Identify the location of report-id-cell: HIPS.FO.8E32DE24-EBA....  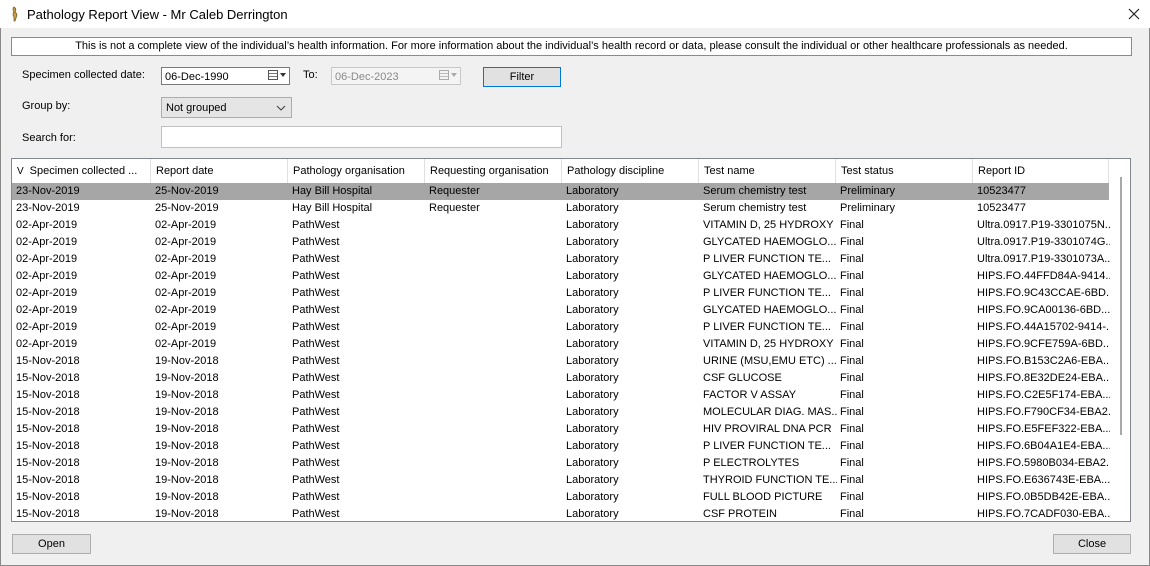
(1043, 378).